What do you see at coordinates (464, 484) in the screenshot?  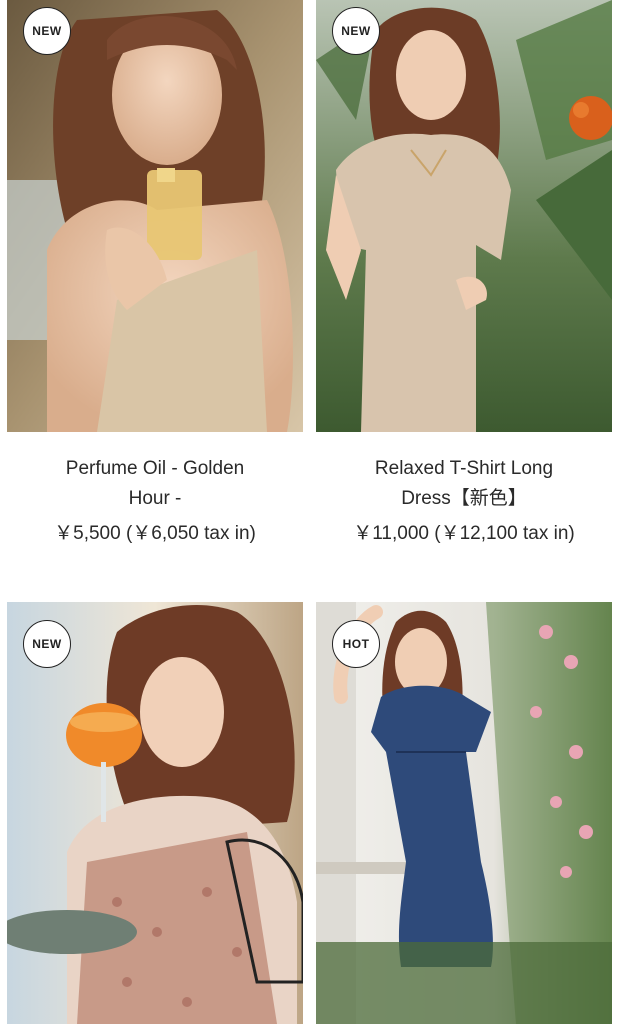 I see `product-name: Relaxed T-Shirt Long Dress【新色】` at bounding box center [464, 484].